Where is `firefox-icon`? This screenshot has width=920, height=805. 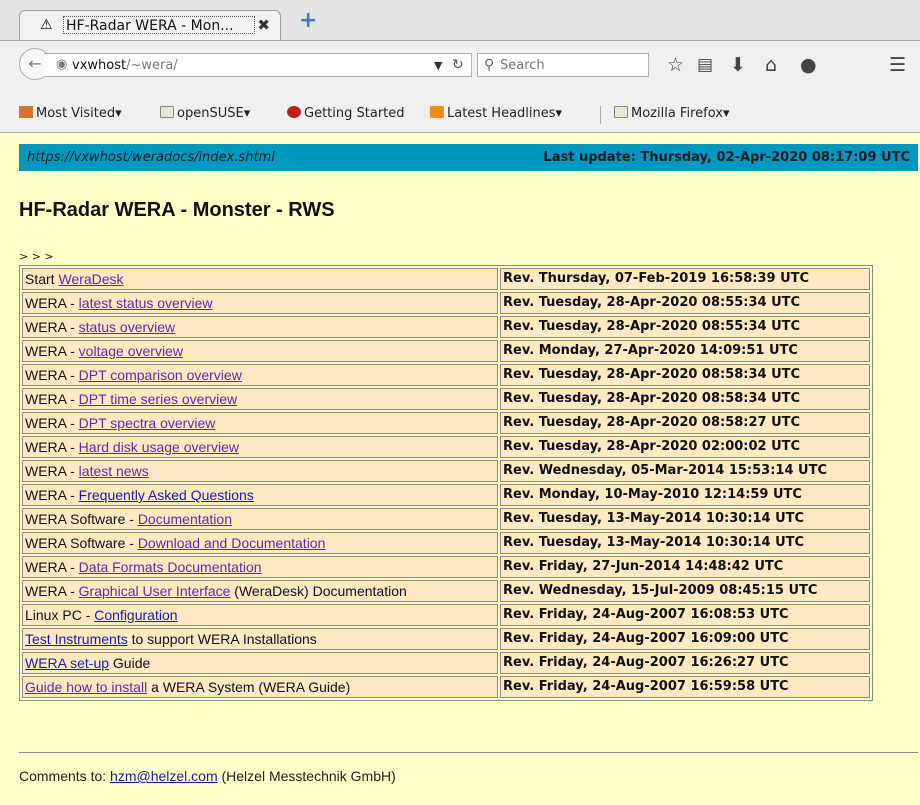 firefox-icon is located at coordinates (294, 112).